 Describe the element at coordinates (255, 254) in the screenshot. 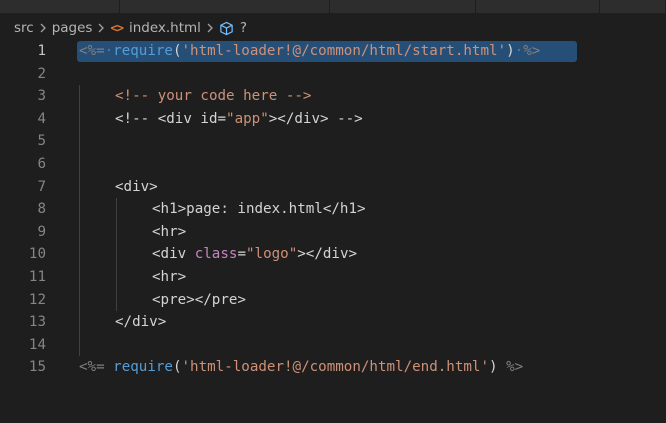

I see `line-content: <div class="logo"></div>` at that location.